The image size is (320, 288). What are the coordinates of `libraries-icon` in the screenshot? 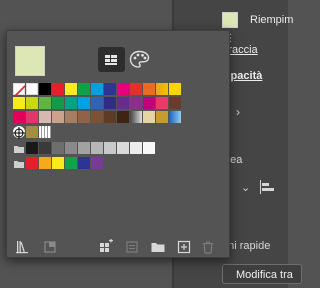 It's located at (22, 247).